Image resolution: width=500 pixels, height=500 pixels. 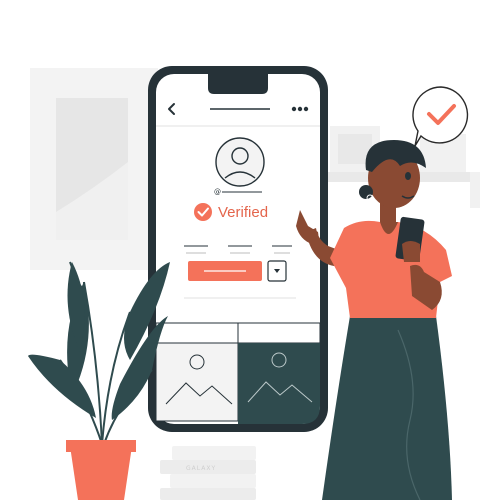 I want to click on book-spine-label: GALAXY, so click(x=201, y=468).